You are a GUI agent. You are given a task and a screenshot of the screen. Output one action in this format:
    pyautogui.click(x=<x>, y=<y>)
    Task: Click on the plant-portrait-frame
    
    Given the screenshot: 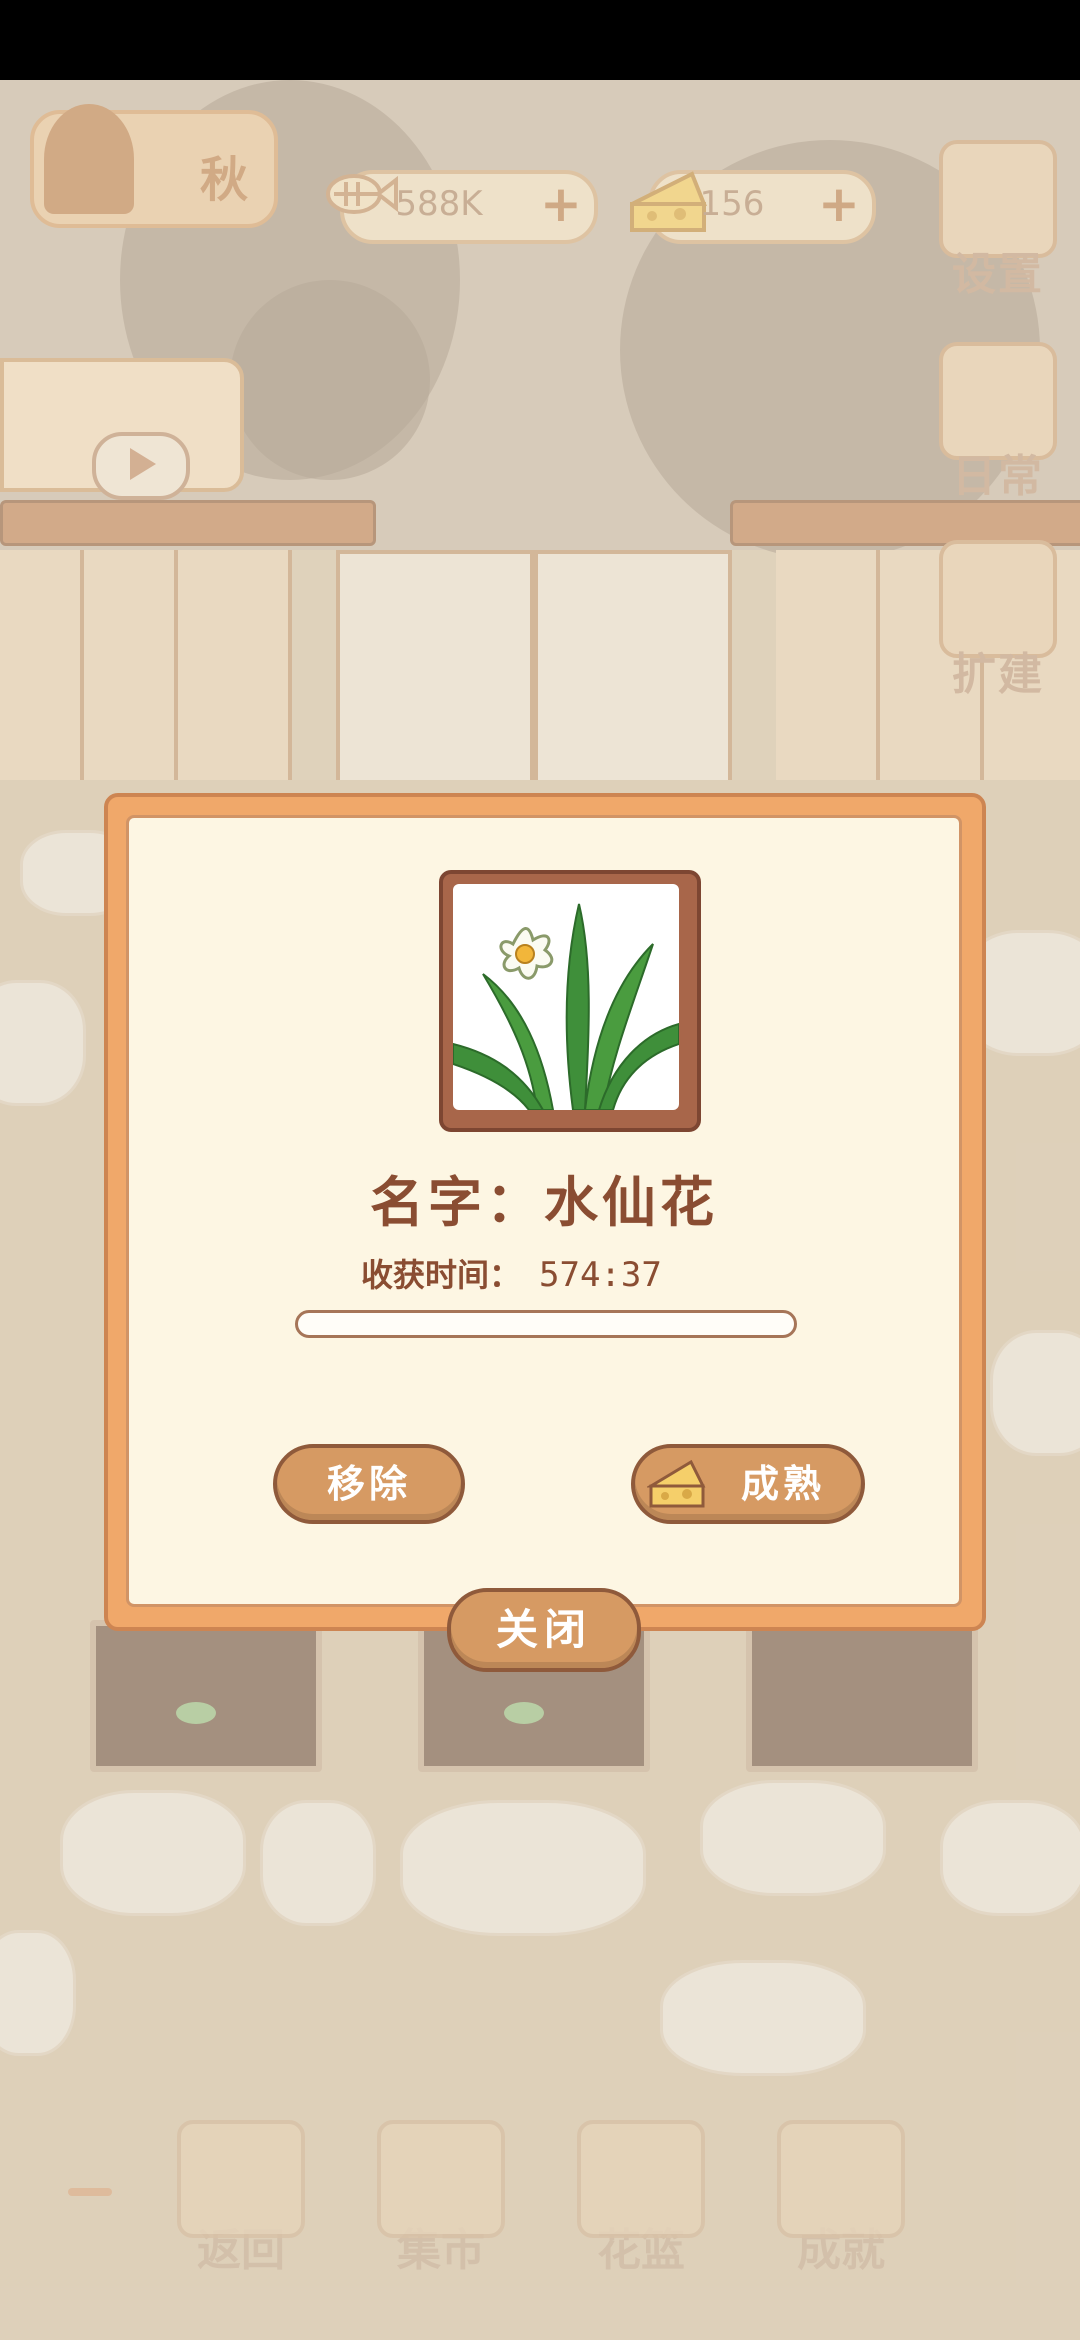 What is the action you would take?
    pyautogui.click(x=570, y=1001)
    